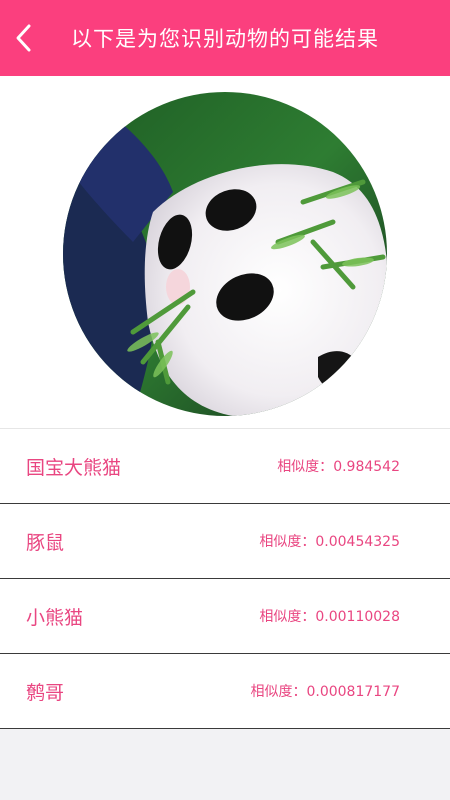 This screenshot has height=800, width=450. I want to click on similarity-score: 相似度：0.00110028, so click(329, 616).